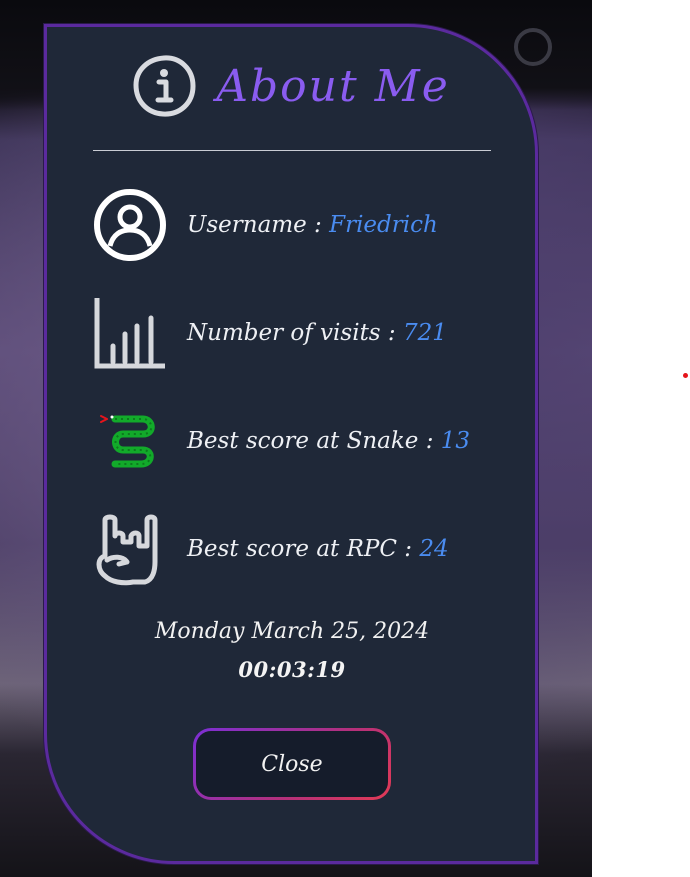 This screenshot has height=877, width=690. I want to click on bar-chart-icon, so click(130, 333).